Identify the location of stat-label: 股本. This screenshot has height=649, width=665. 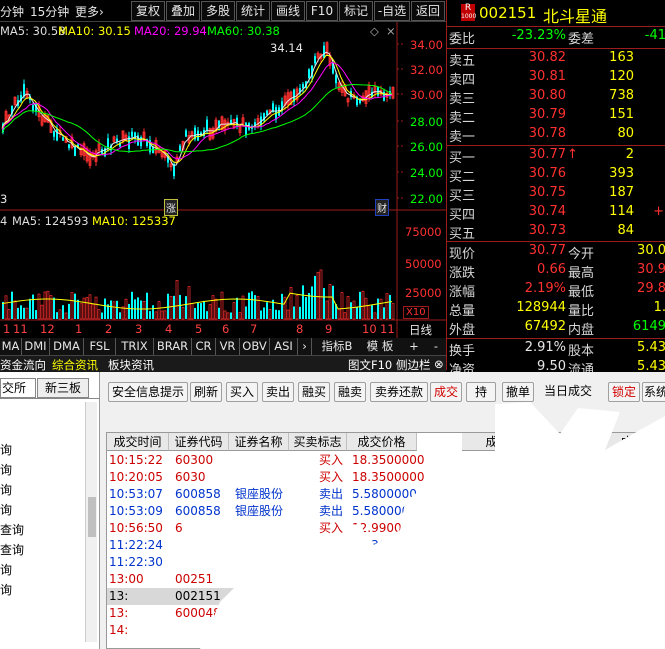
(581, 351).